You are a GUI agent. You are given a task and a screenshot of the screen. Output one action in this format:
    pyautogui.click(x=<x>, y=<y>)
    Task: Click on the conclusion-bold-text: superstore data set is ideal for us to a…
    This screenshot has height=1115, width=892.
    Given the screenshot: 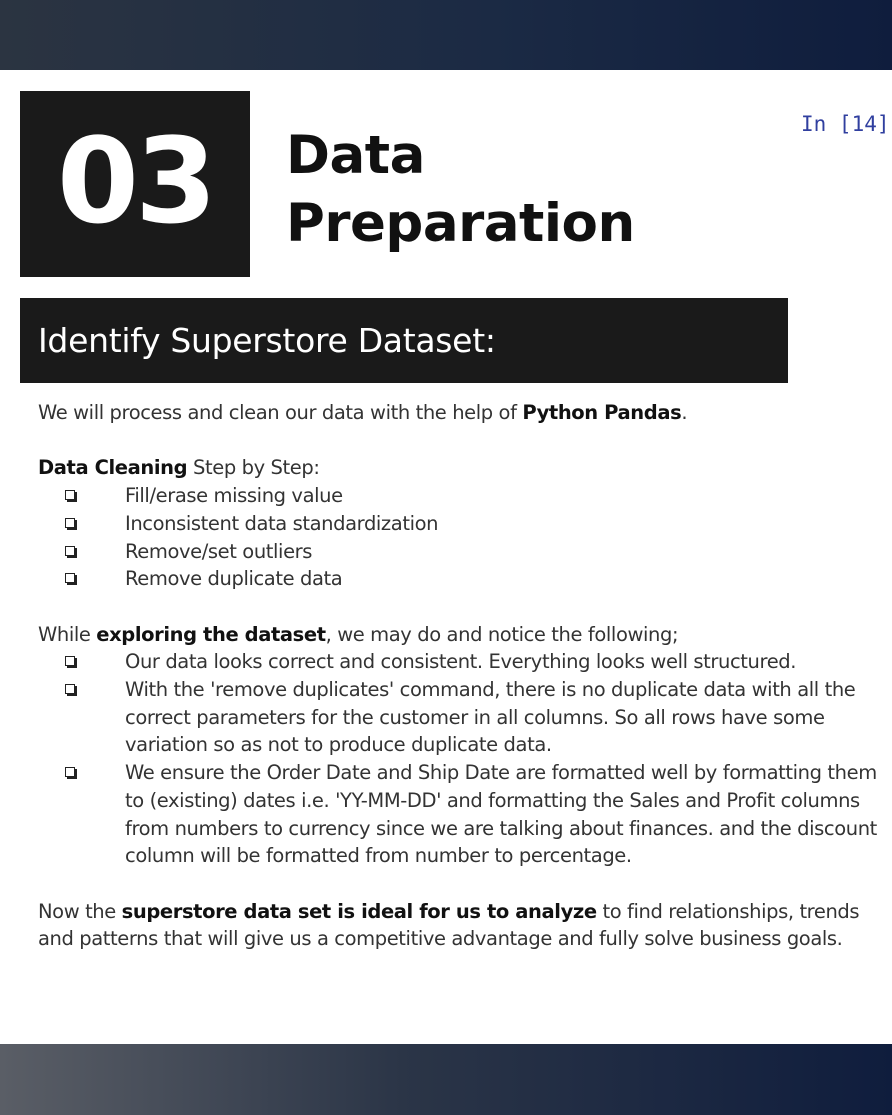 What is the action you would take?
    pyautogui.click(x=359, y=911)
    